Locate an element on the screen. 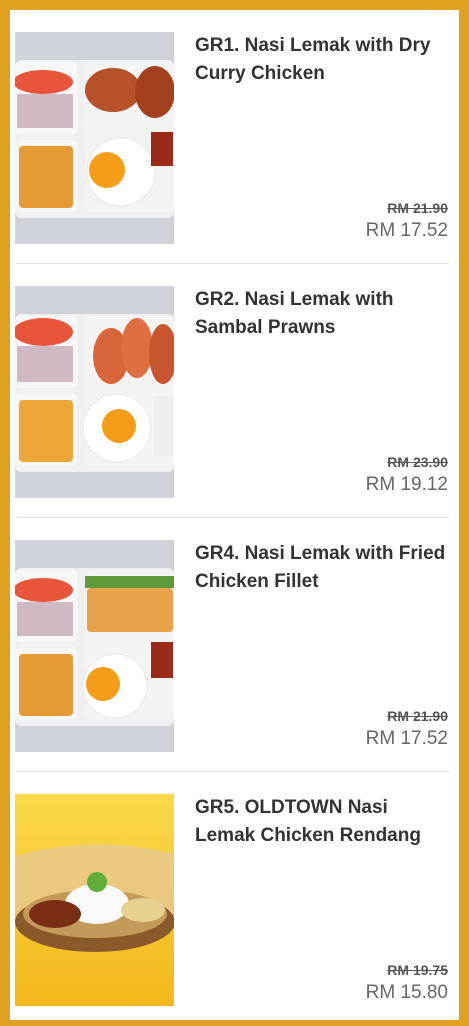 The width and height of the screenshot is (469, 1026). discounted-price: RM 19.12 is located at coordinates (406, 484).